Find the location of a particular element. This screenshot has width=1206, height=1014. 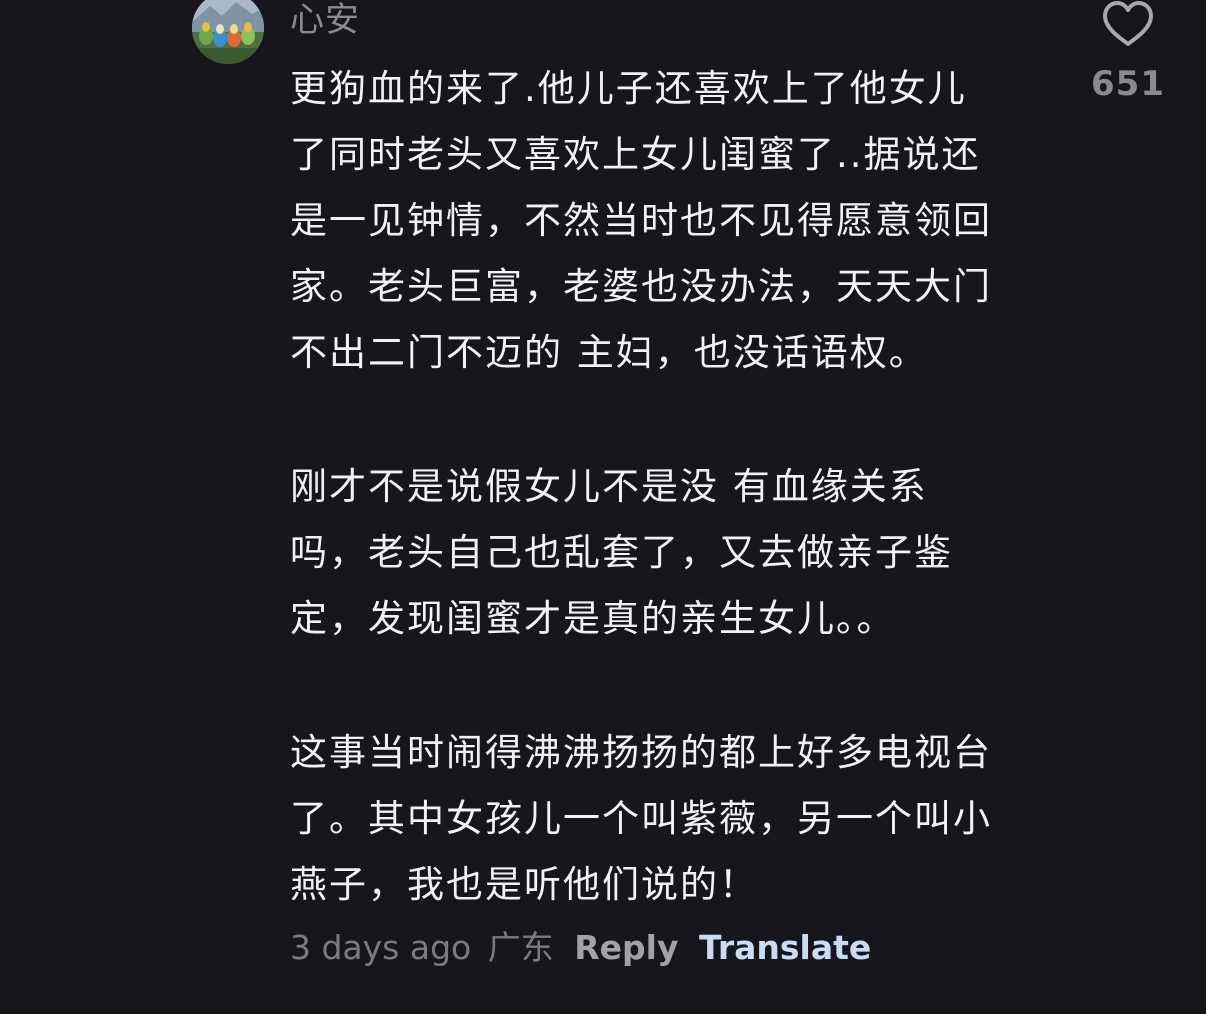

comment-line: 了同时老头又喜欢上女儿闺蜜了..据说还 is located at coordinates (635, 154).